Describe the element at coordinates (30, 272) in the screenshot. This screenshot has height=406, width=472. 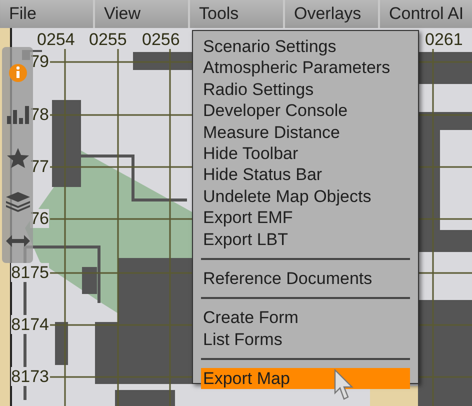
I see `grid-row-label: 8175` at that location.